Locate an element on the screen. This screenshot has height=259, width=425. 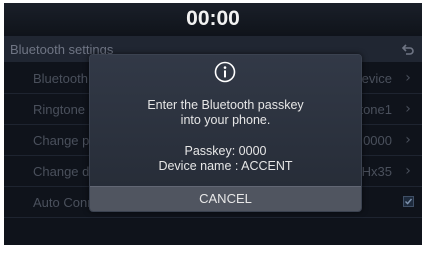
info-icon is located at coordinates (225, 72).